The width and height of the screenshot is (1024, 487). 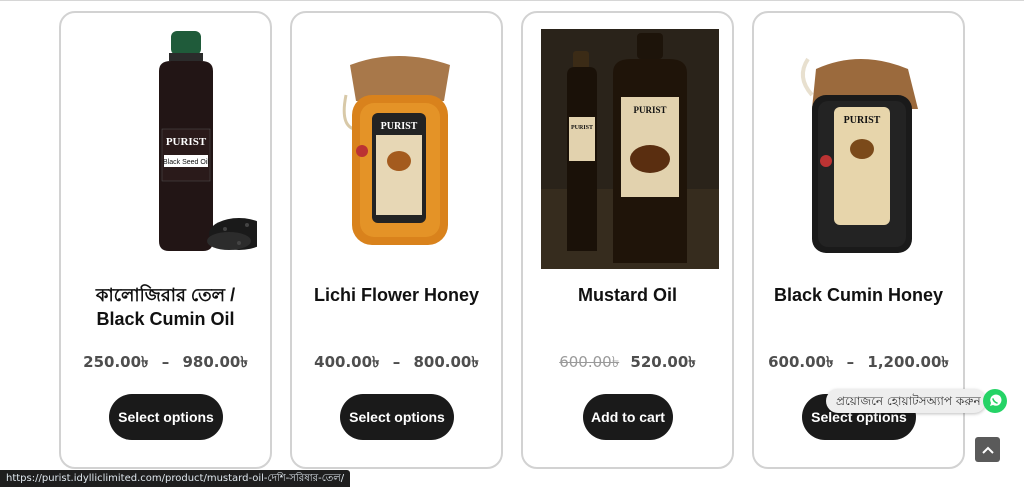 What do you see at coordinates (165, 319) in the screenshot?
I see `title-line-2: Black Cumin Oil` at bounding box center [165, 319].